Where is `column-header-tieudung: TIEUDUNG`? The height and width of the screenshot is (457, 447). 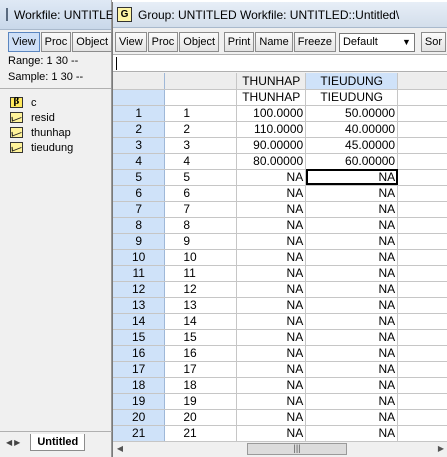 column-header-tieudung: TIEUDUNG is located at coordinates (352, 81).